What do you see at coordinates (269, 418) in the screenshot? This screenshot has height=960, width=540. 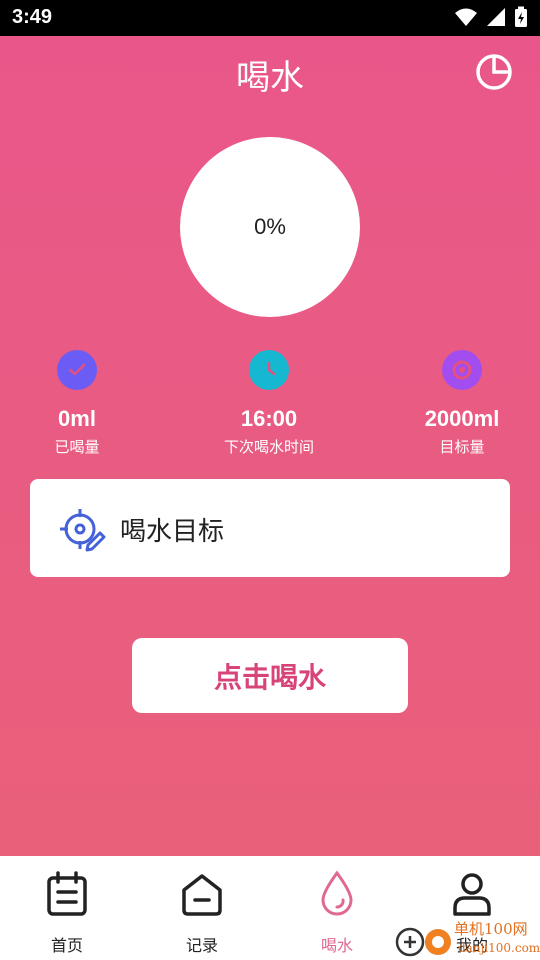 I see `stat-value: 16:00` at bounding box center [269, 418].